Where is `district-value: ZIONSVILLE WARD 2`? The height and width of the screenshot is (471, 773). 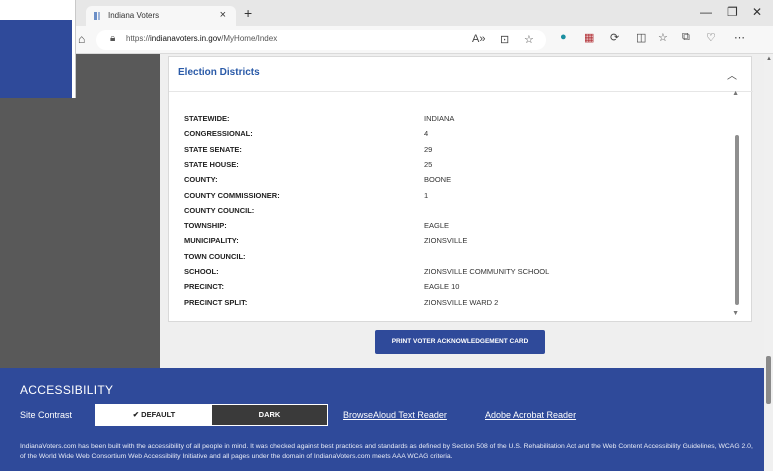 district-value: ZIONSVILLE WARD 2 is located at coordinates (461, 302).